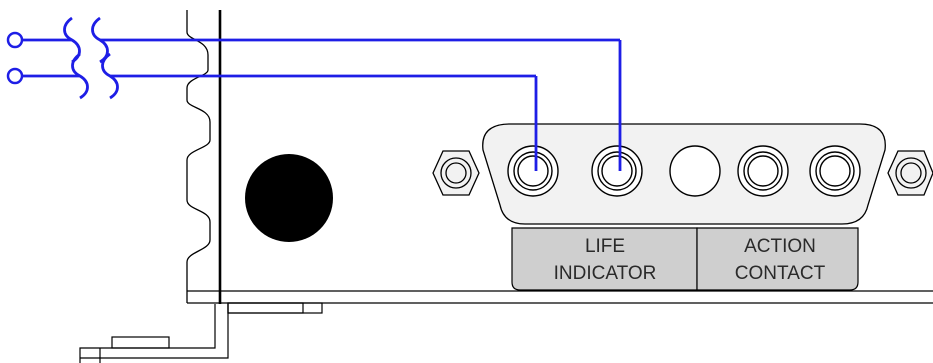 The image size is (933, 363). What do you see at coordinates (780, 273) in the screenshot?
I see `action-contact-label-line2: CONTACT` at bounding box center [780, 273].